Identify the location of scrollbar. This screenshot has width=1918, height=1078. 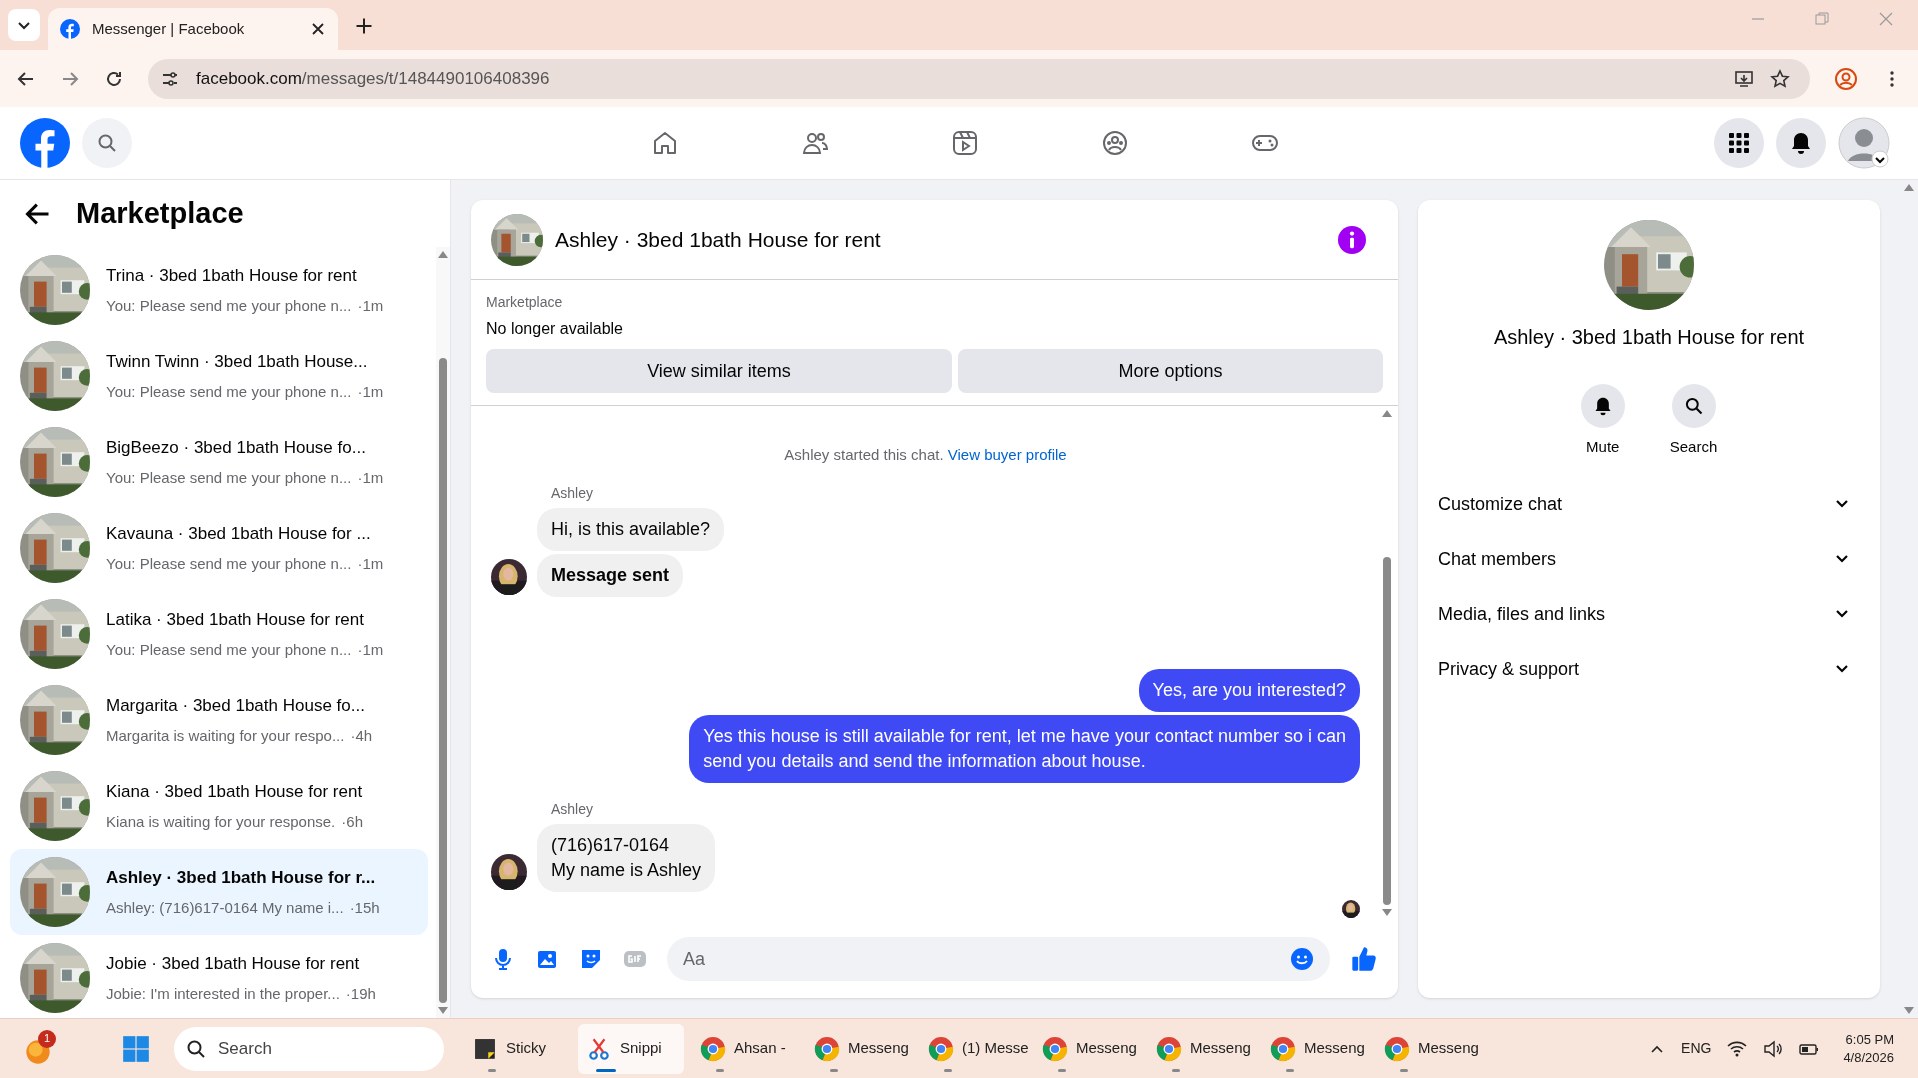
(443, 632).